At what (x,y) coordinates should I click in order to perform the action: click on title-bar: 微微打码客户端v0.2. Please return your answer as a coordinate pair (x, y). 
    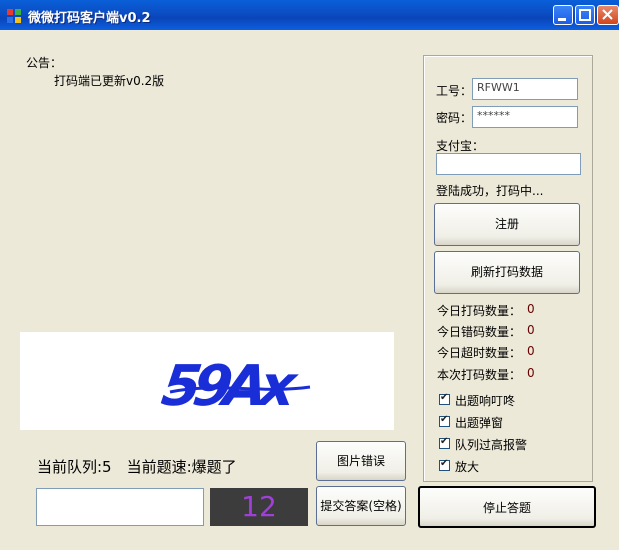
    Looking at the image, I should click on (309, 15).